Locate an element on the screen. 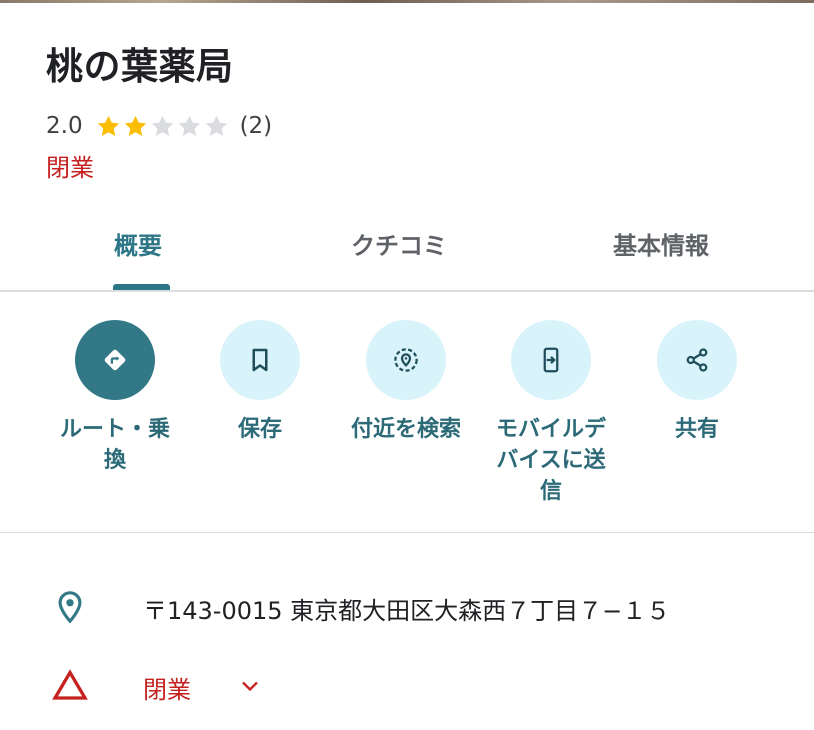  save-circle is located at coordinates (260, 360).